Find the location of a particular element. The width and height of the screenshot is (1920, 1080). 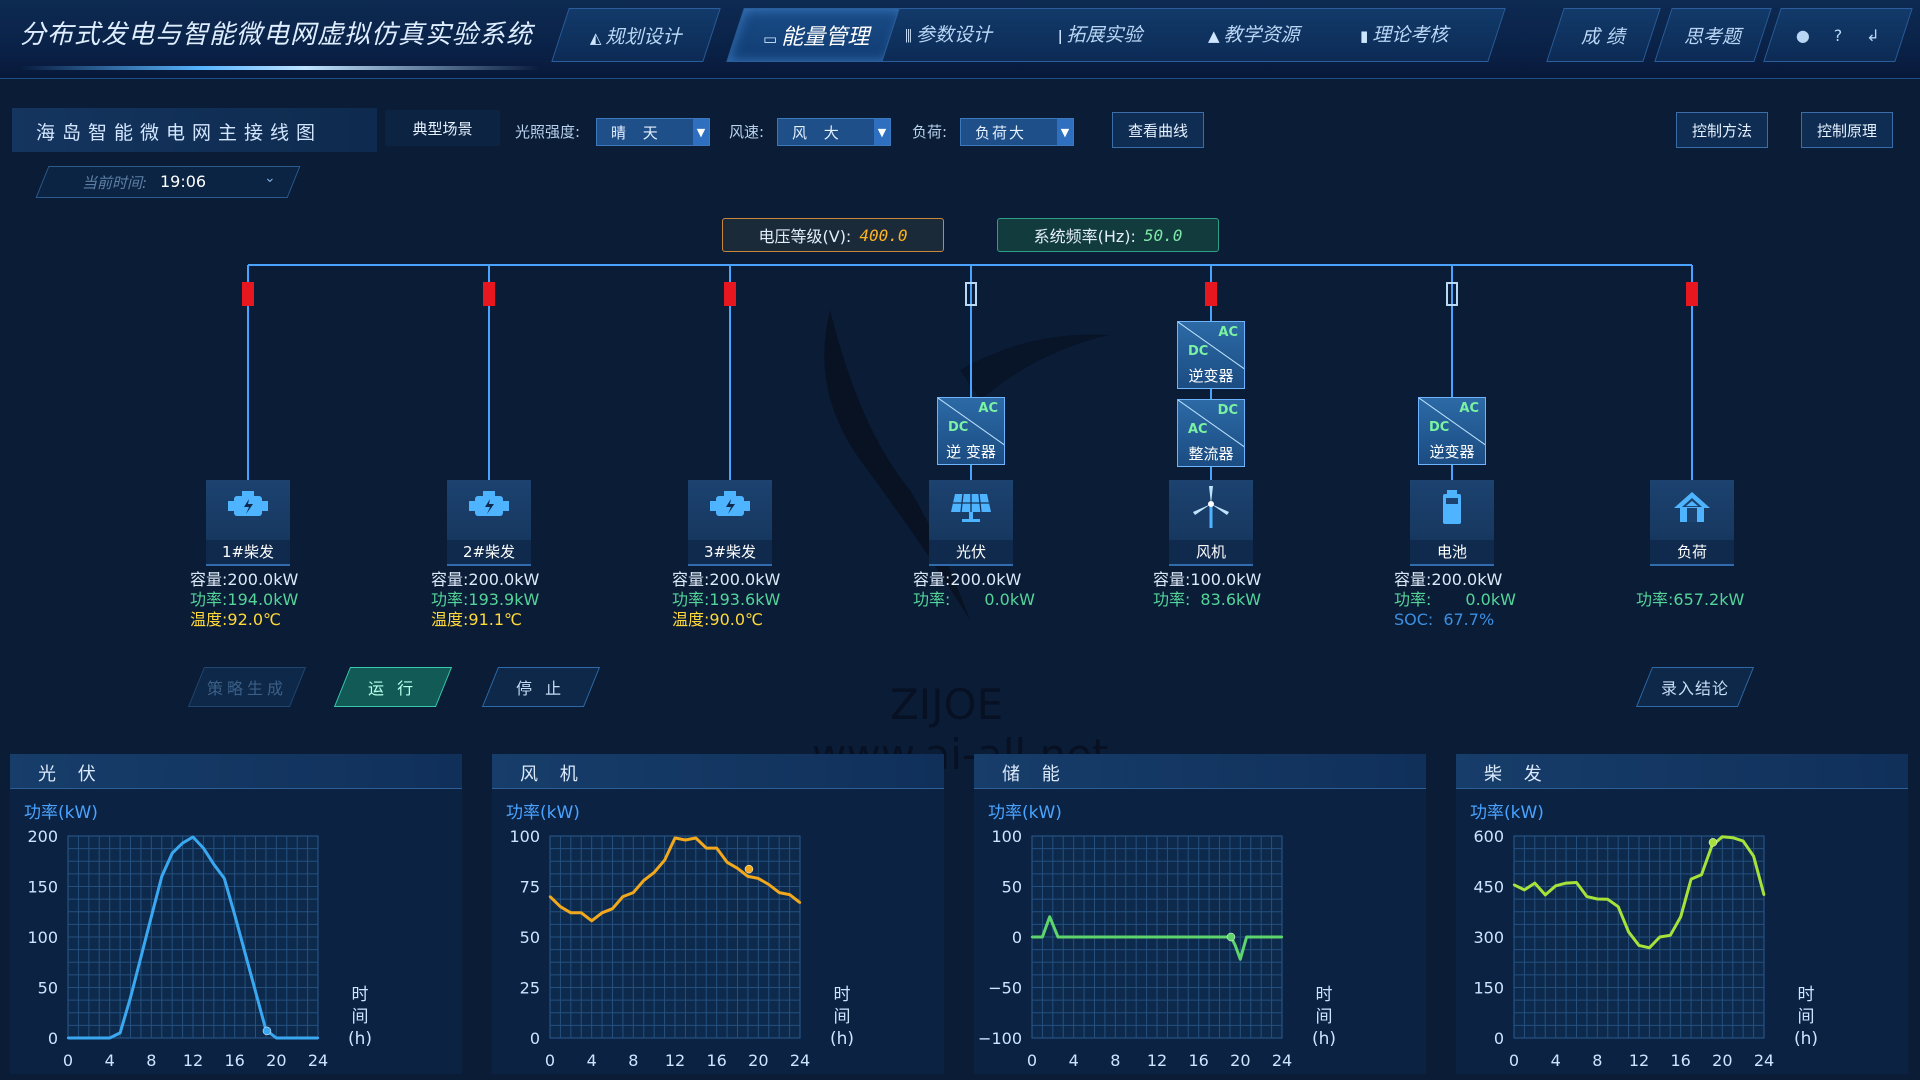

x-tick-label: 20 is located at coordinates (1722, 1060).